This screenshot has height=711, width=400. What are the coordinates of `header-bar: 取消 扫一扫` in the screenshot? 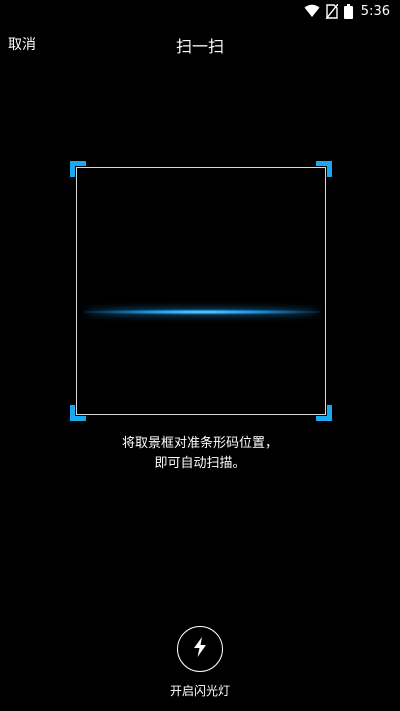 It's located at (200, 44).